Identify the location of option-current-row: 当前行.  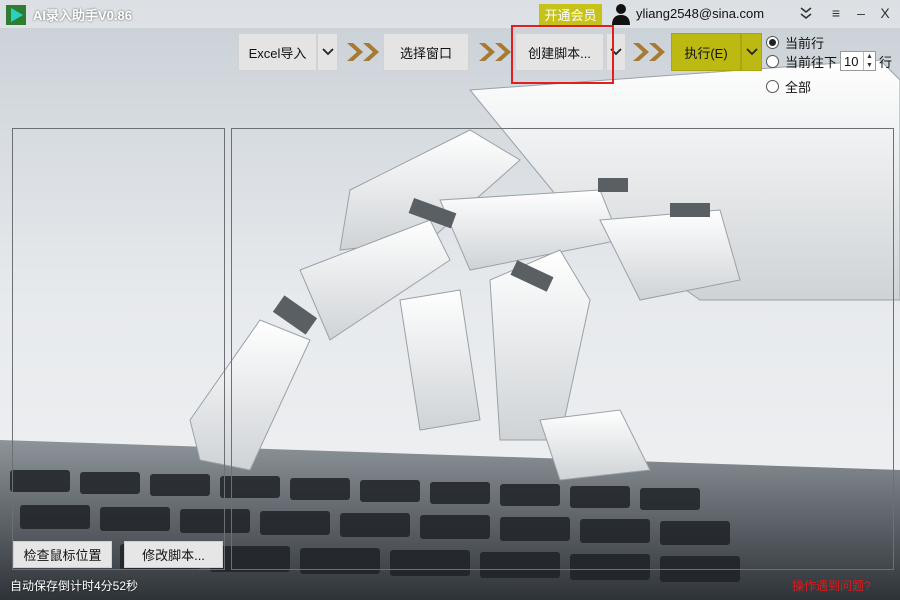
(795, 42).